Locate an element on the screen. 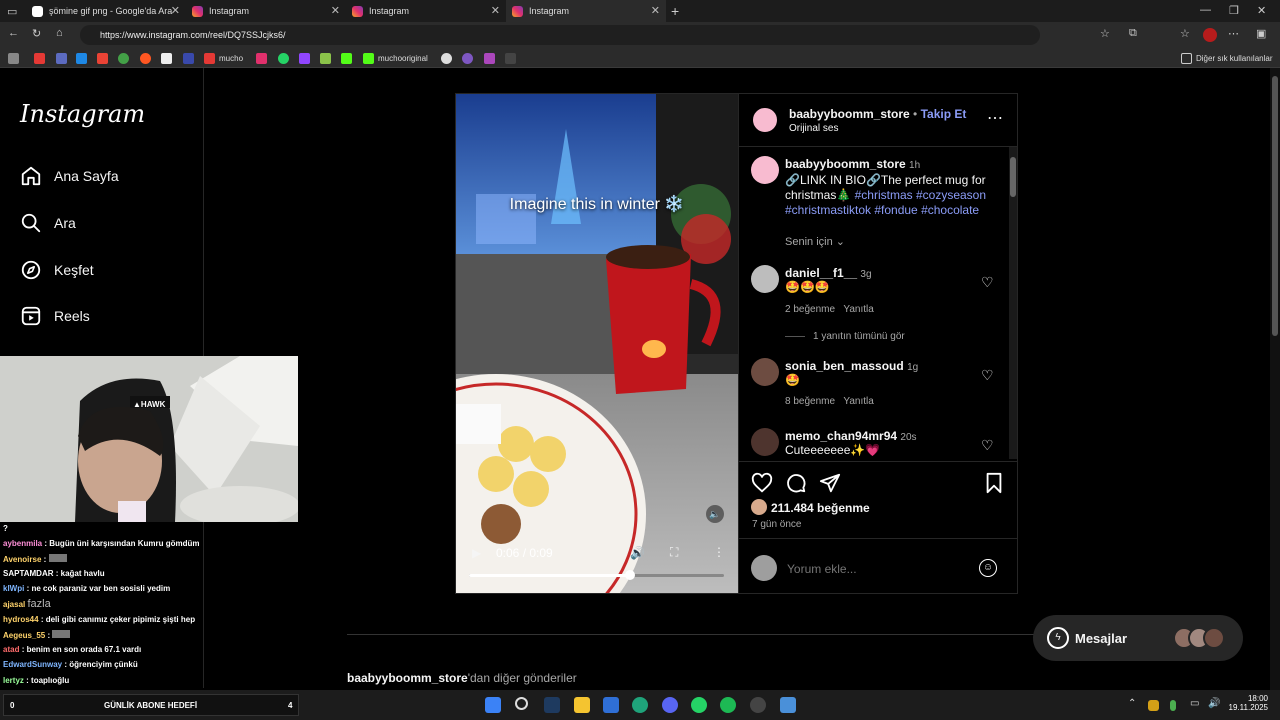  video-options-icon: ⋮ is located at coordinates (719, 552).